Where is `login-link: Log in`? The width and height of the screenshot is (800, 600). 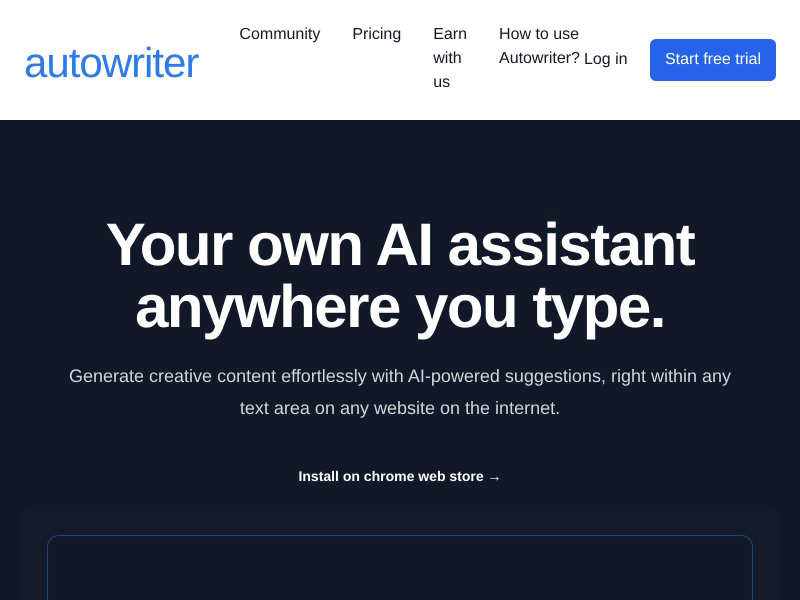
login-link: Log in is located at coordinates (606, 60).